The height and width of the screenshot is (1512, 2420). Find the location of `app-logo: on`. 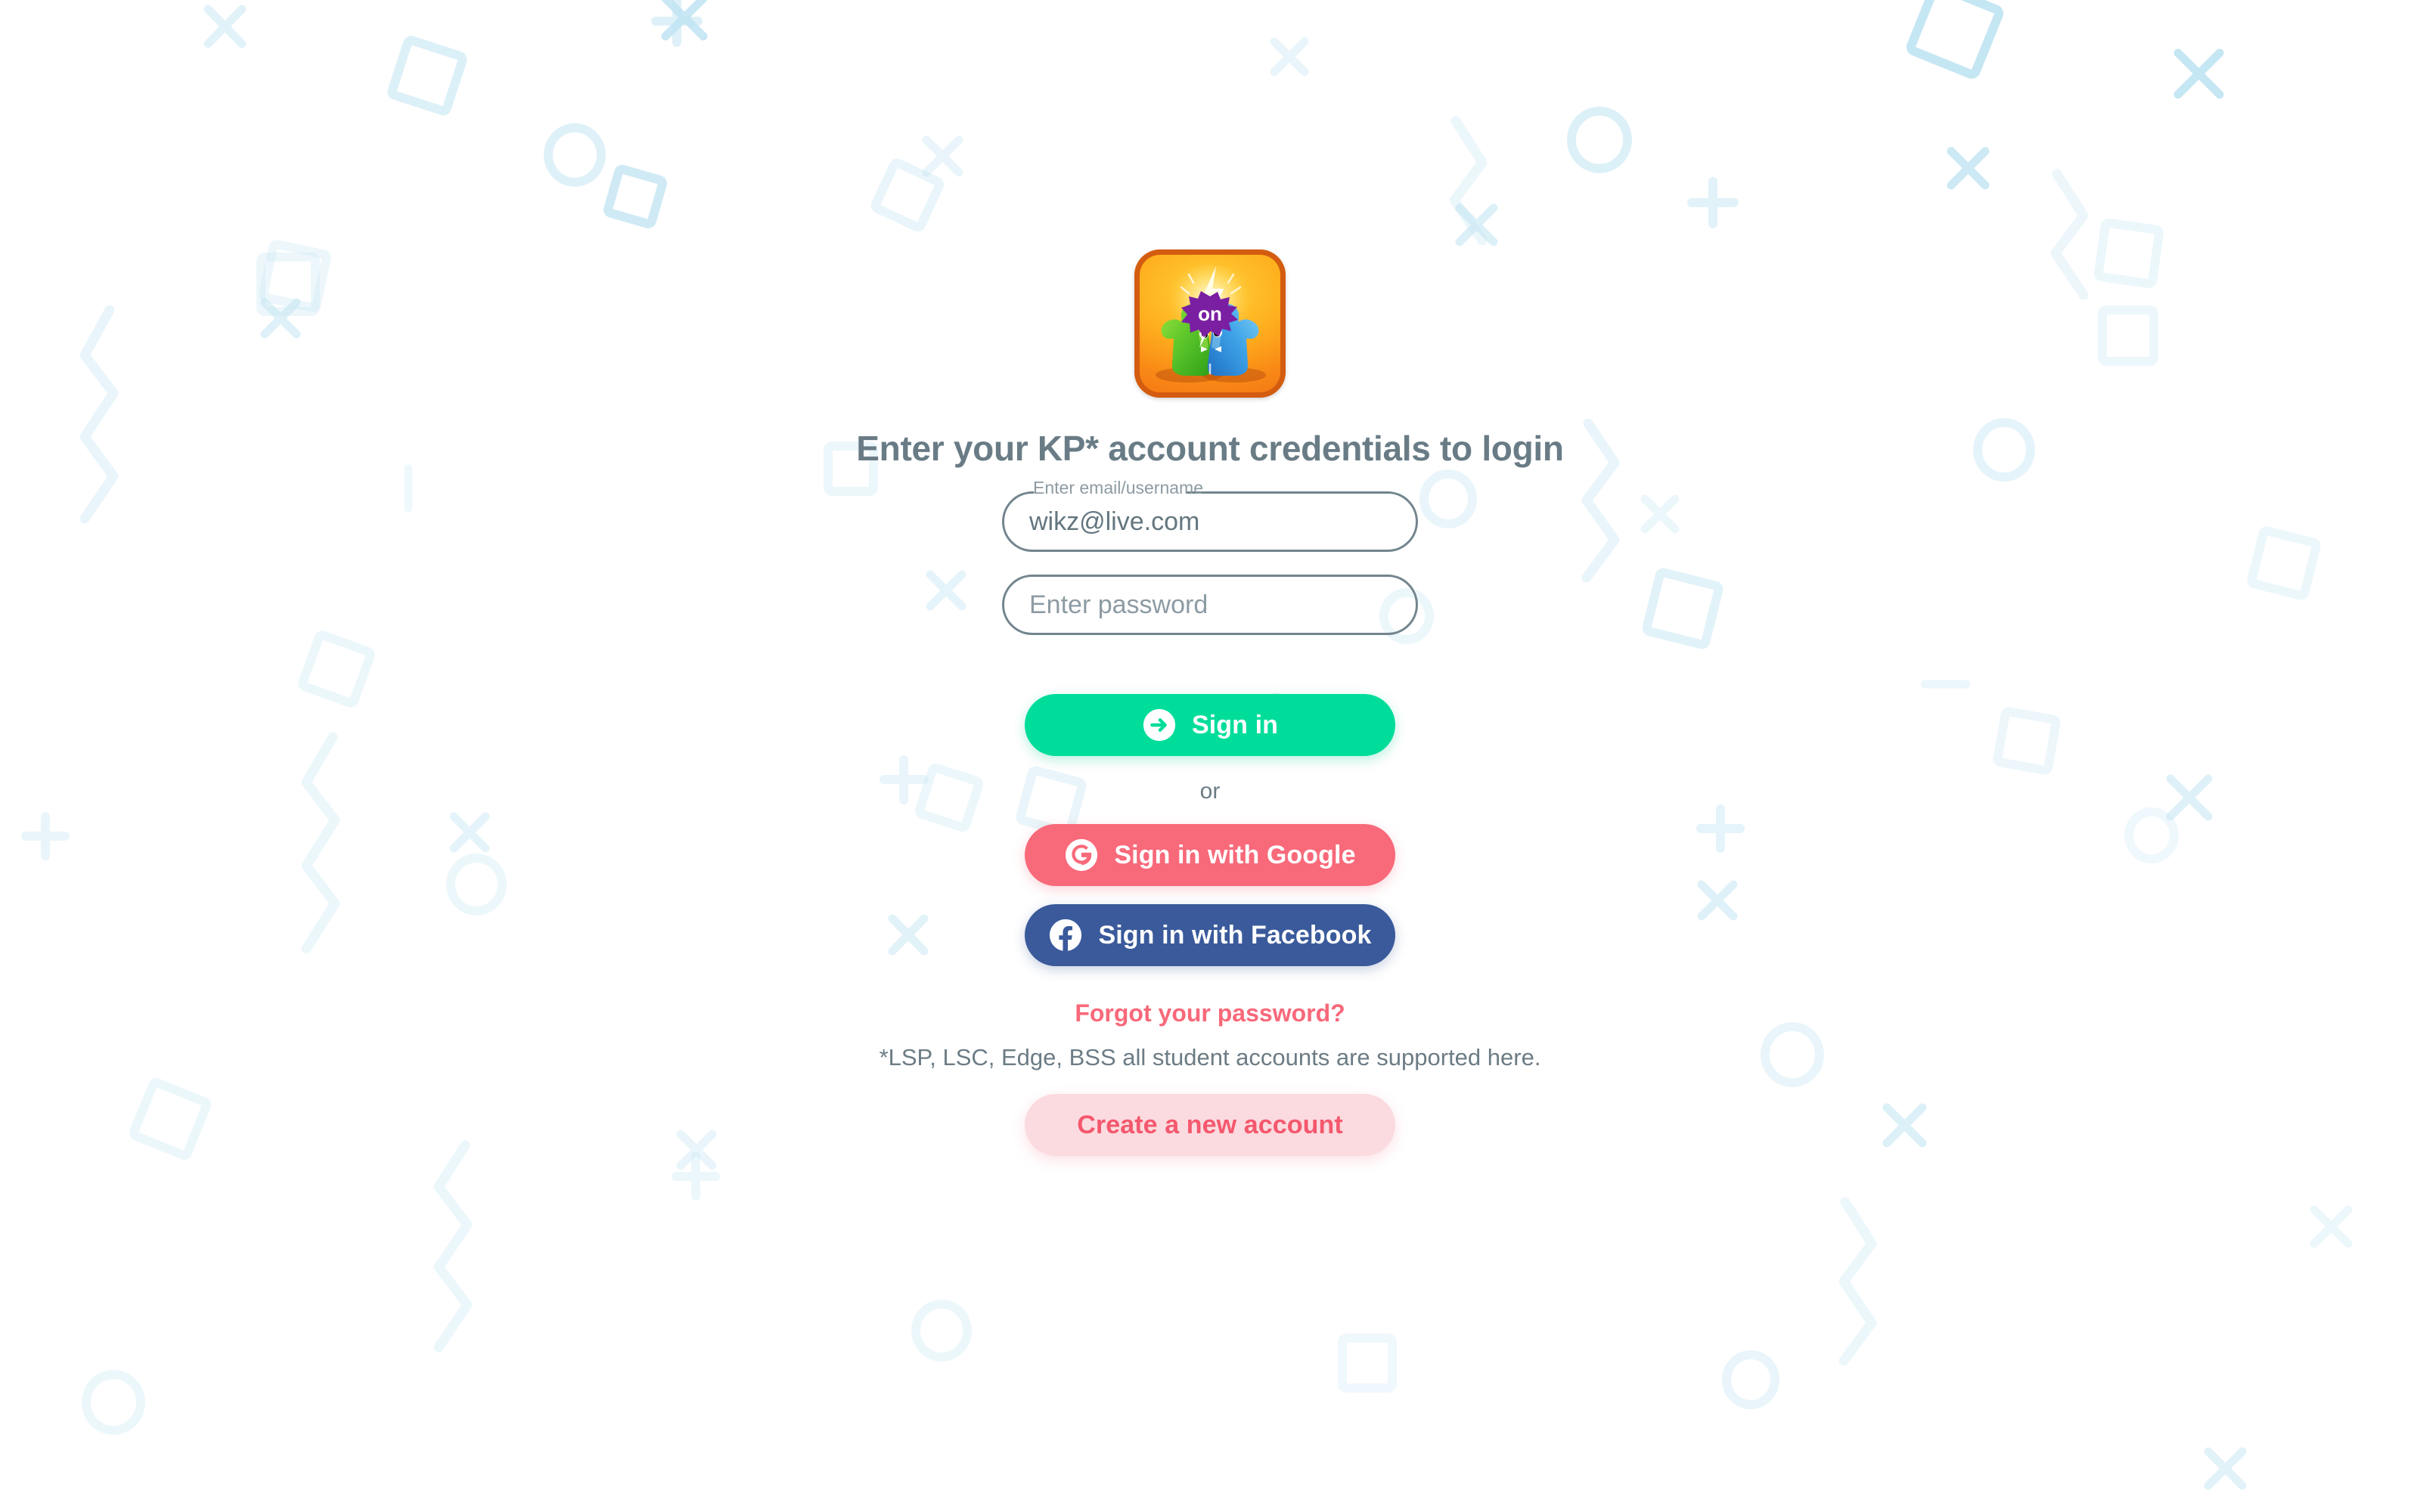

app-logo: on is located at coordinates (1210, 323).